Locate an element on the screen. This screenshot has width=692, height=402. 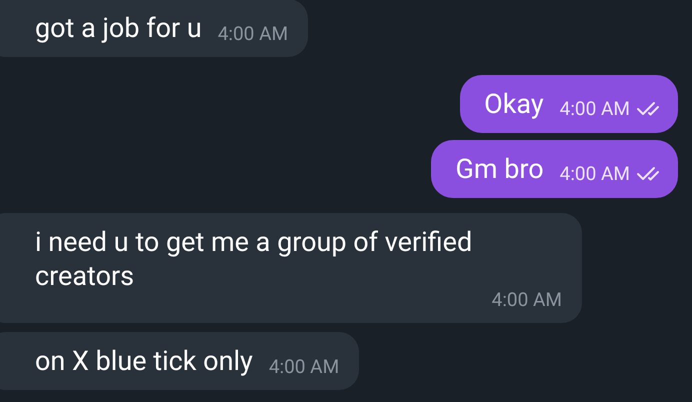
message-text: on X blue tick only is located at coordinates (144, 361).